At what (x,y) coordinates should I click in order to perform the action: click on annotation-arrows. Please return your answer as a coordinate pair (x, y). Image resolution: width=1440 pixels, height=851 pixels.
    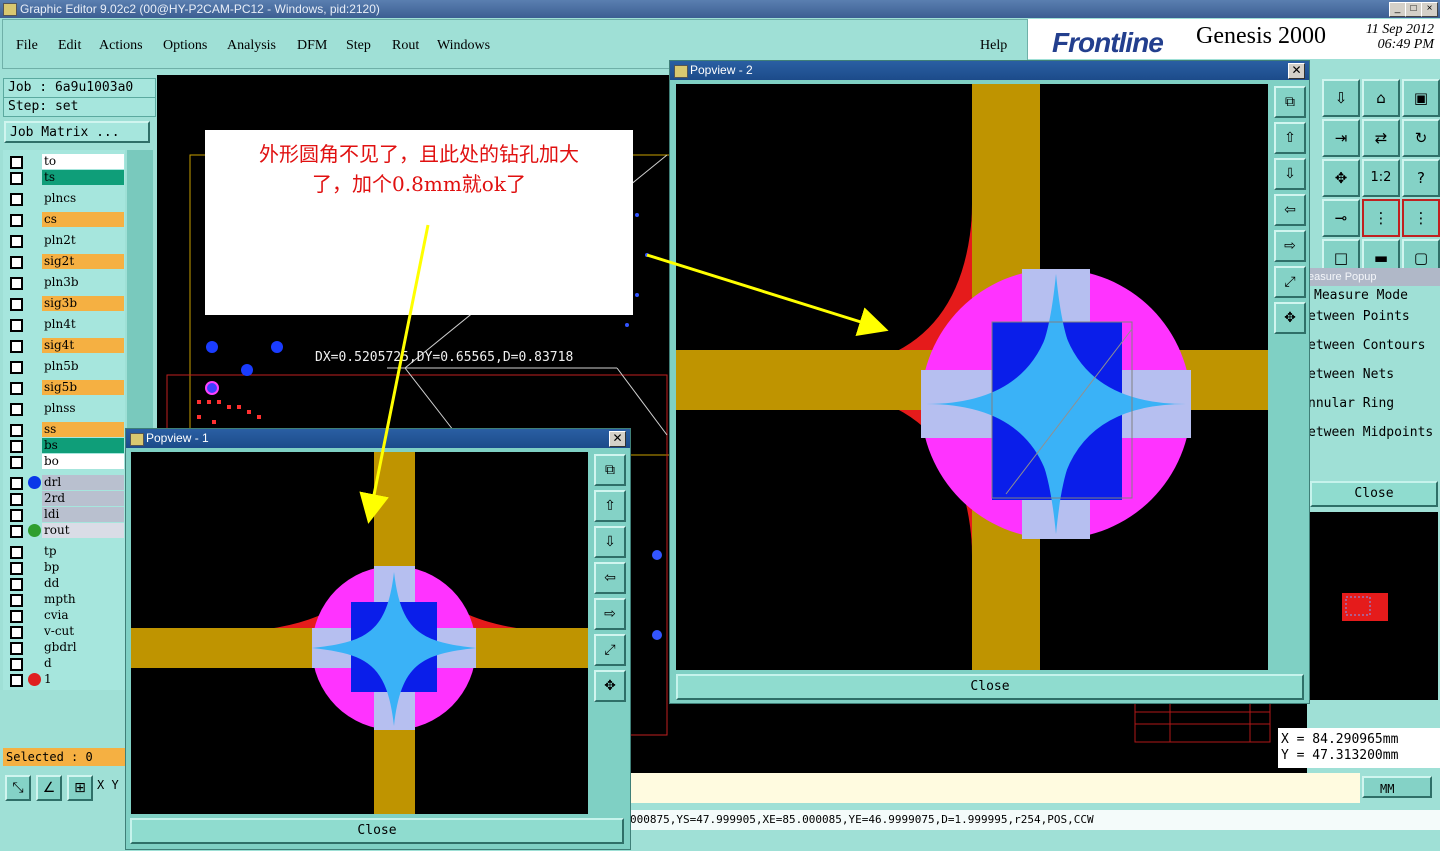
    Looking at the image, I should click on (624, 374).